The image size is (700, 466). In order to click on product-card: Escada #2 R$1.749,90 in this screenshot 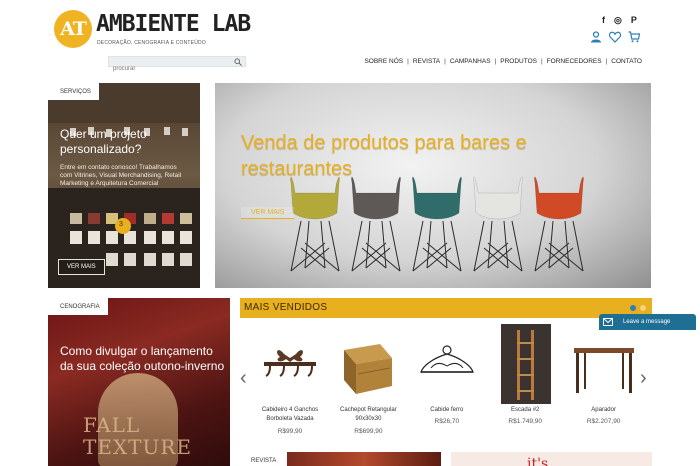, I will do `click(524, 381)`.